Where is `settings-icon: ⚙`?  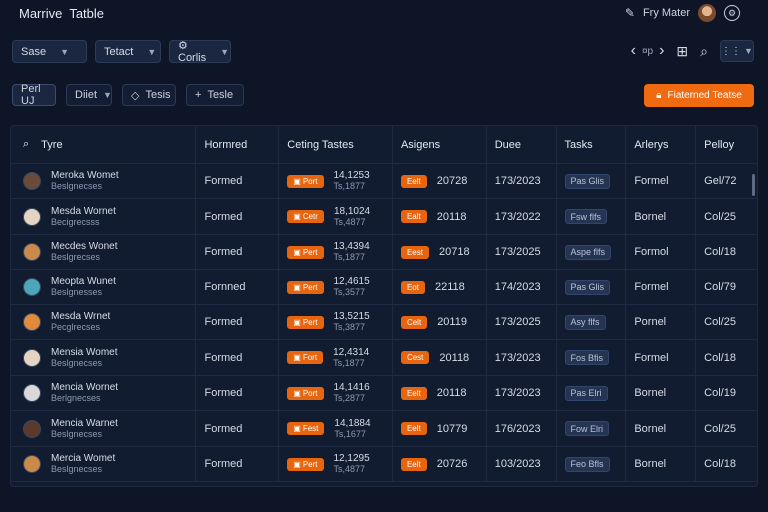
settings-icon: ⚙ is located at coordinates (732, 13).